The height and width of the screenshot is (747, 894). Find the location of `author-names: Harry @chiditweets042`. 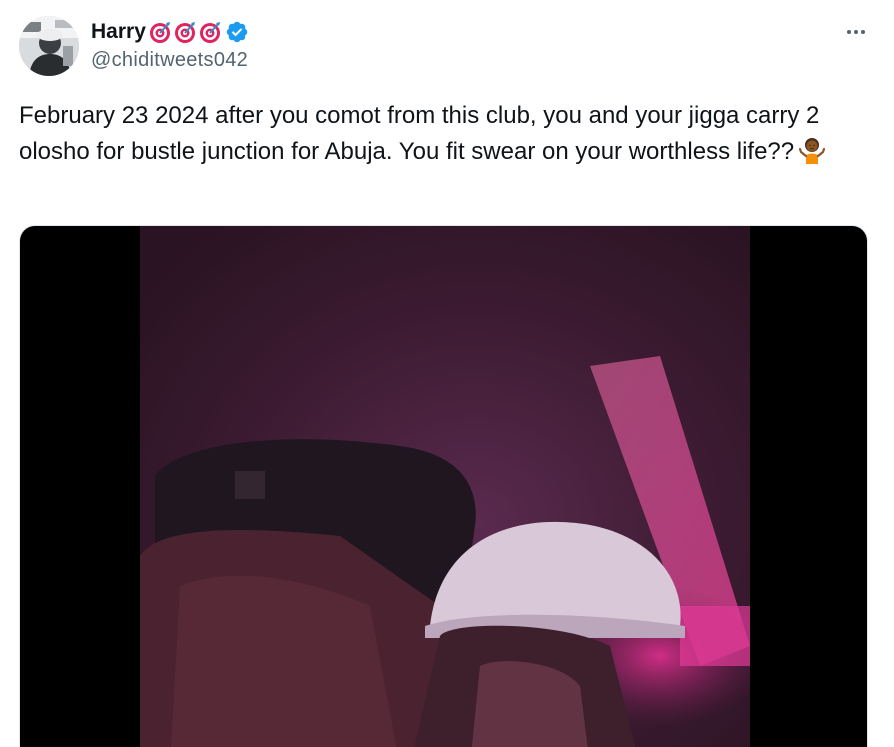

author-names: Harry @chiditweets042 is located at coordinates (170, 45).